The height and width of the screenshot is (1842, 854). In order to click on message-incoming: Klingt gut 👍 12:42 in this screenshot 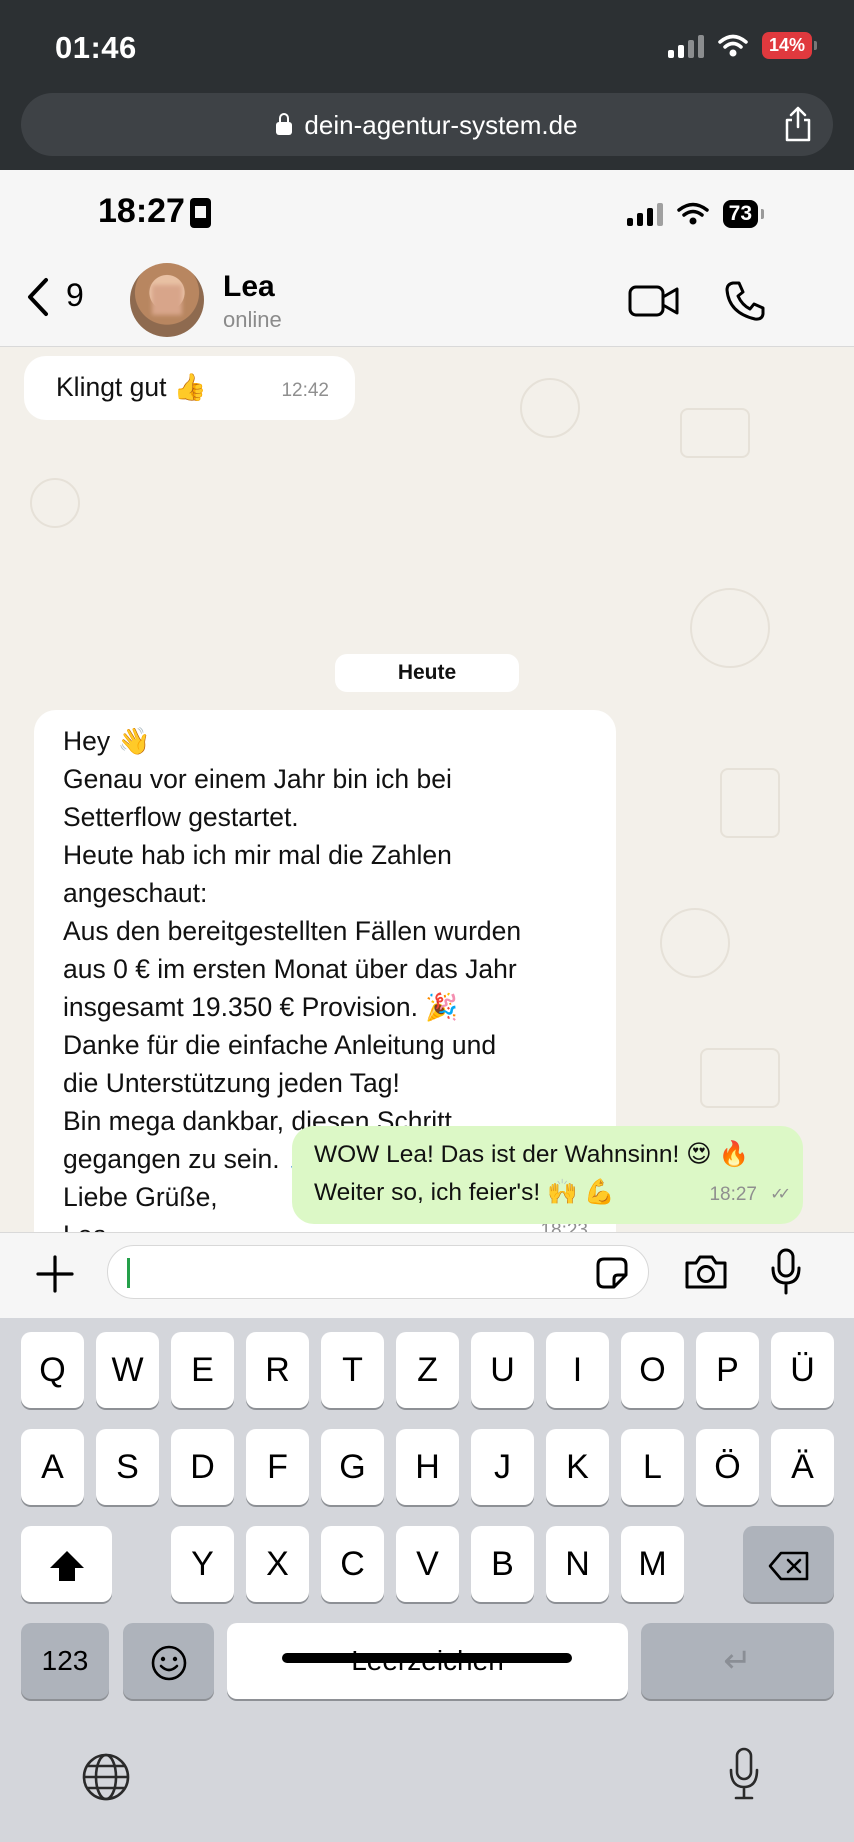, I will do `click(189, 388)`.